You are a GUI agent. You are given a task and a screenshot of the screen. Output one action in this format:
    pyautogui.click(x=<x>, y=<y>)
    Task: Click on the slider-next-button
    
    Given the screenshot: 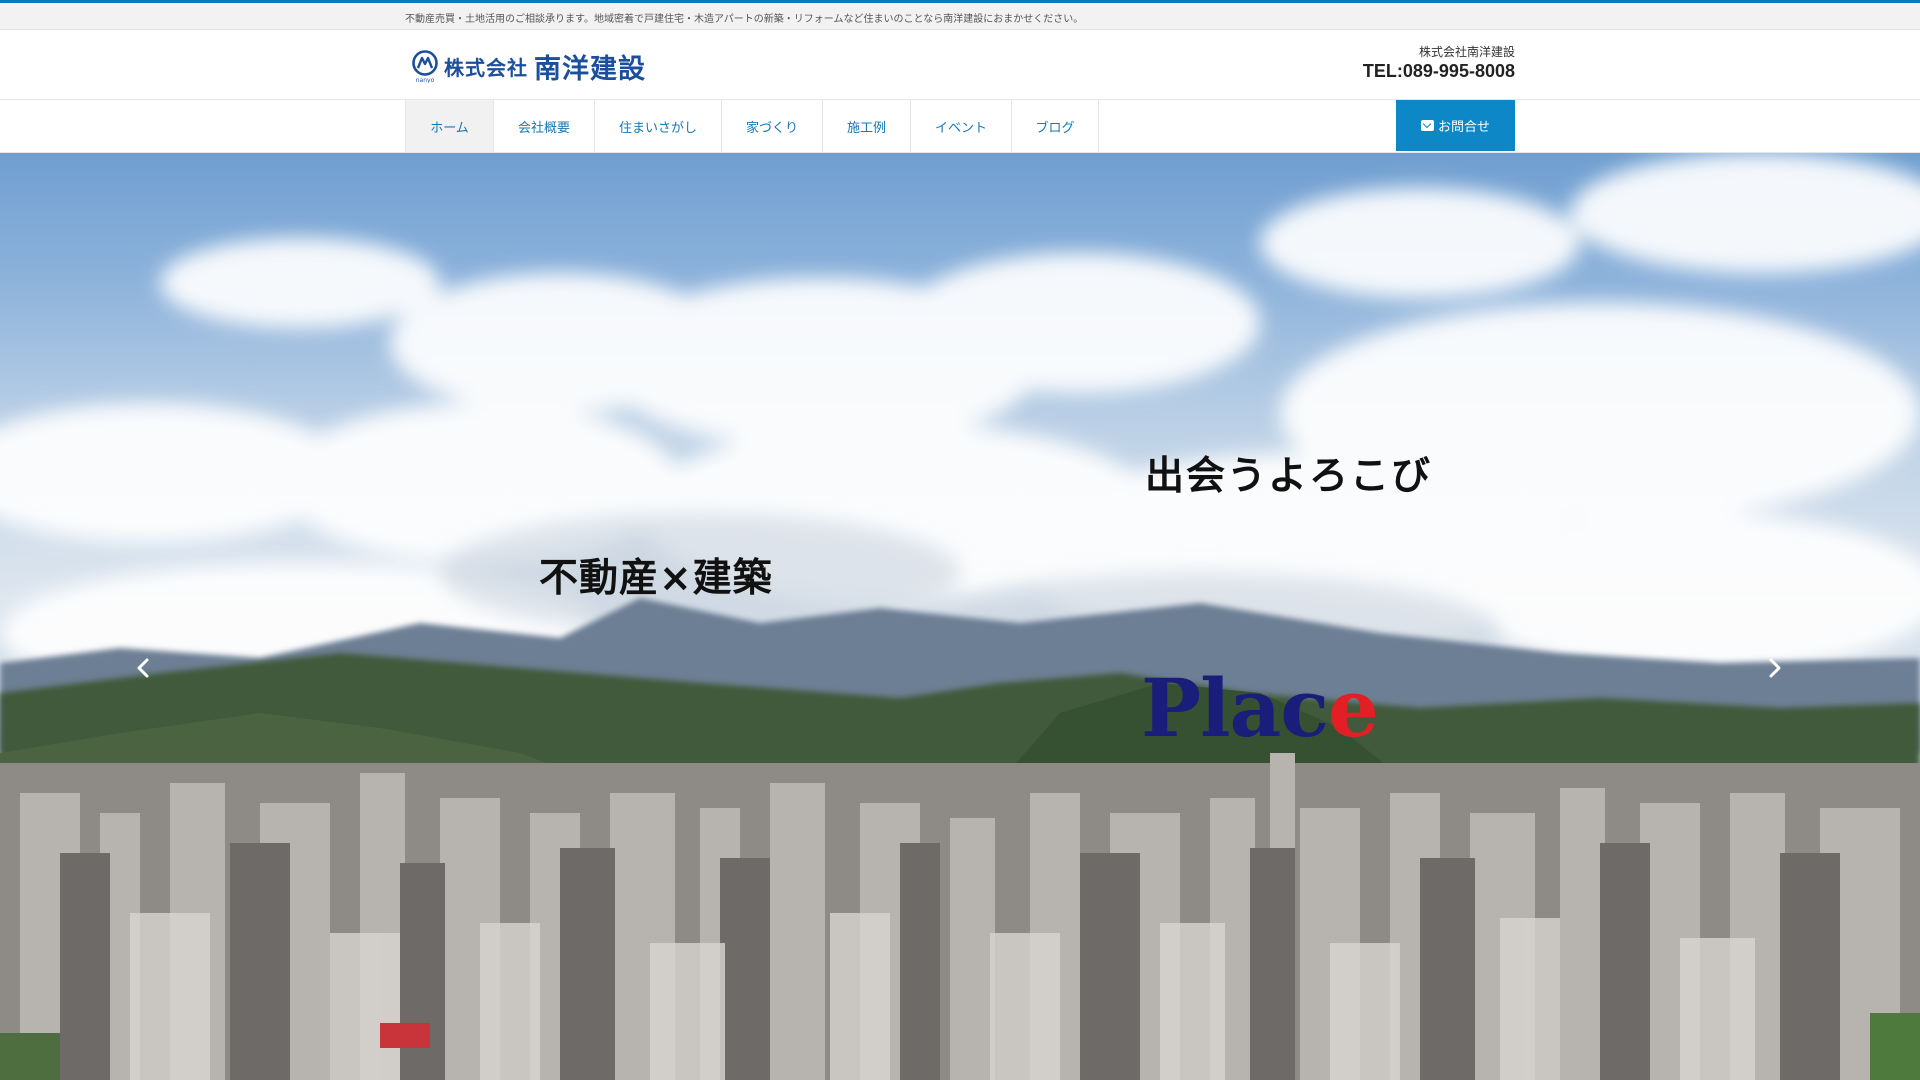 What is the action you would take?
    pyautogui.click(x=1775, y=668)
    